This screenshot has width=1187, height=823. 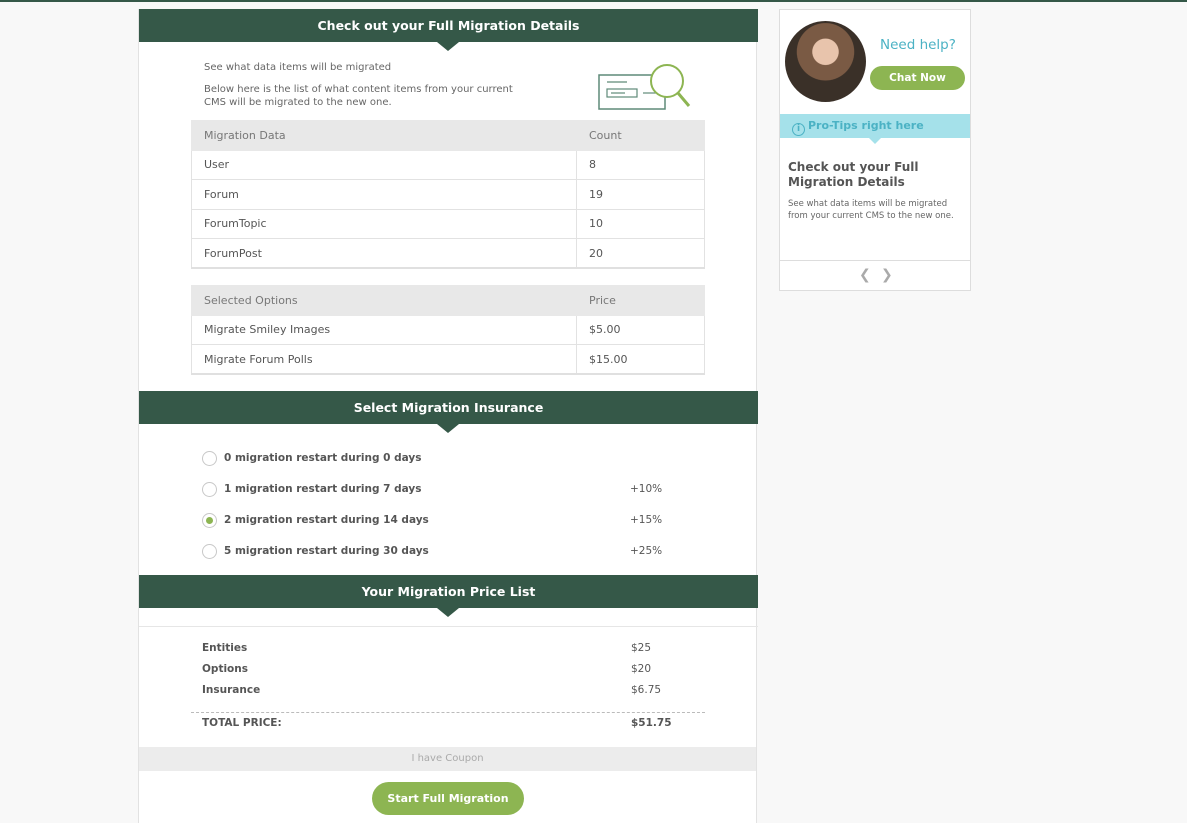 What do you see at coordinates (651, 723) in the screenshot?
I see `total-price-value: $51.75` at bounding box center [651, 723].